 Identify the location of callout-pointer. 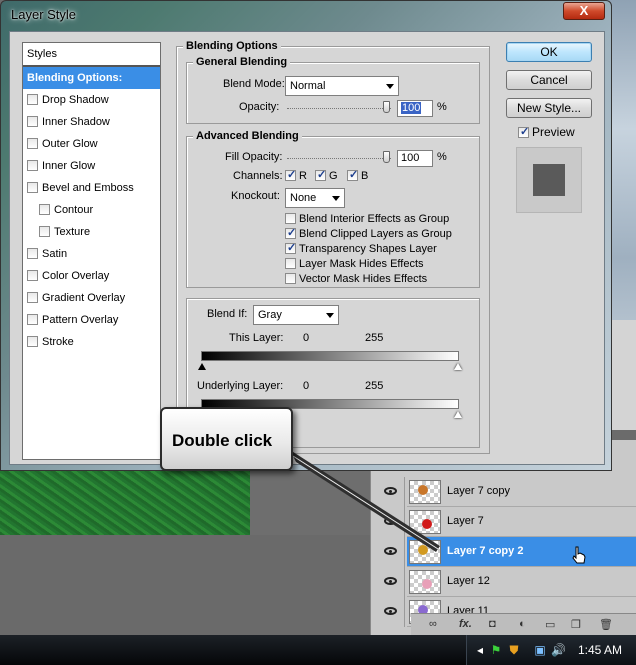
(365, 501).